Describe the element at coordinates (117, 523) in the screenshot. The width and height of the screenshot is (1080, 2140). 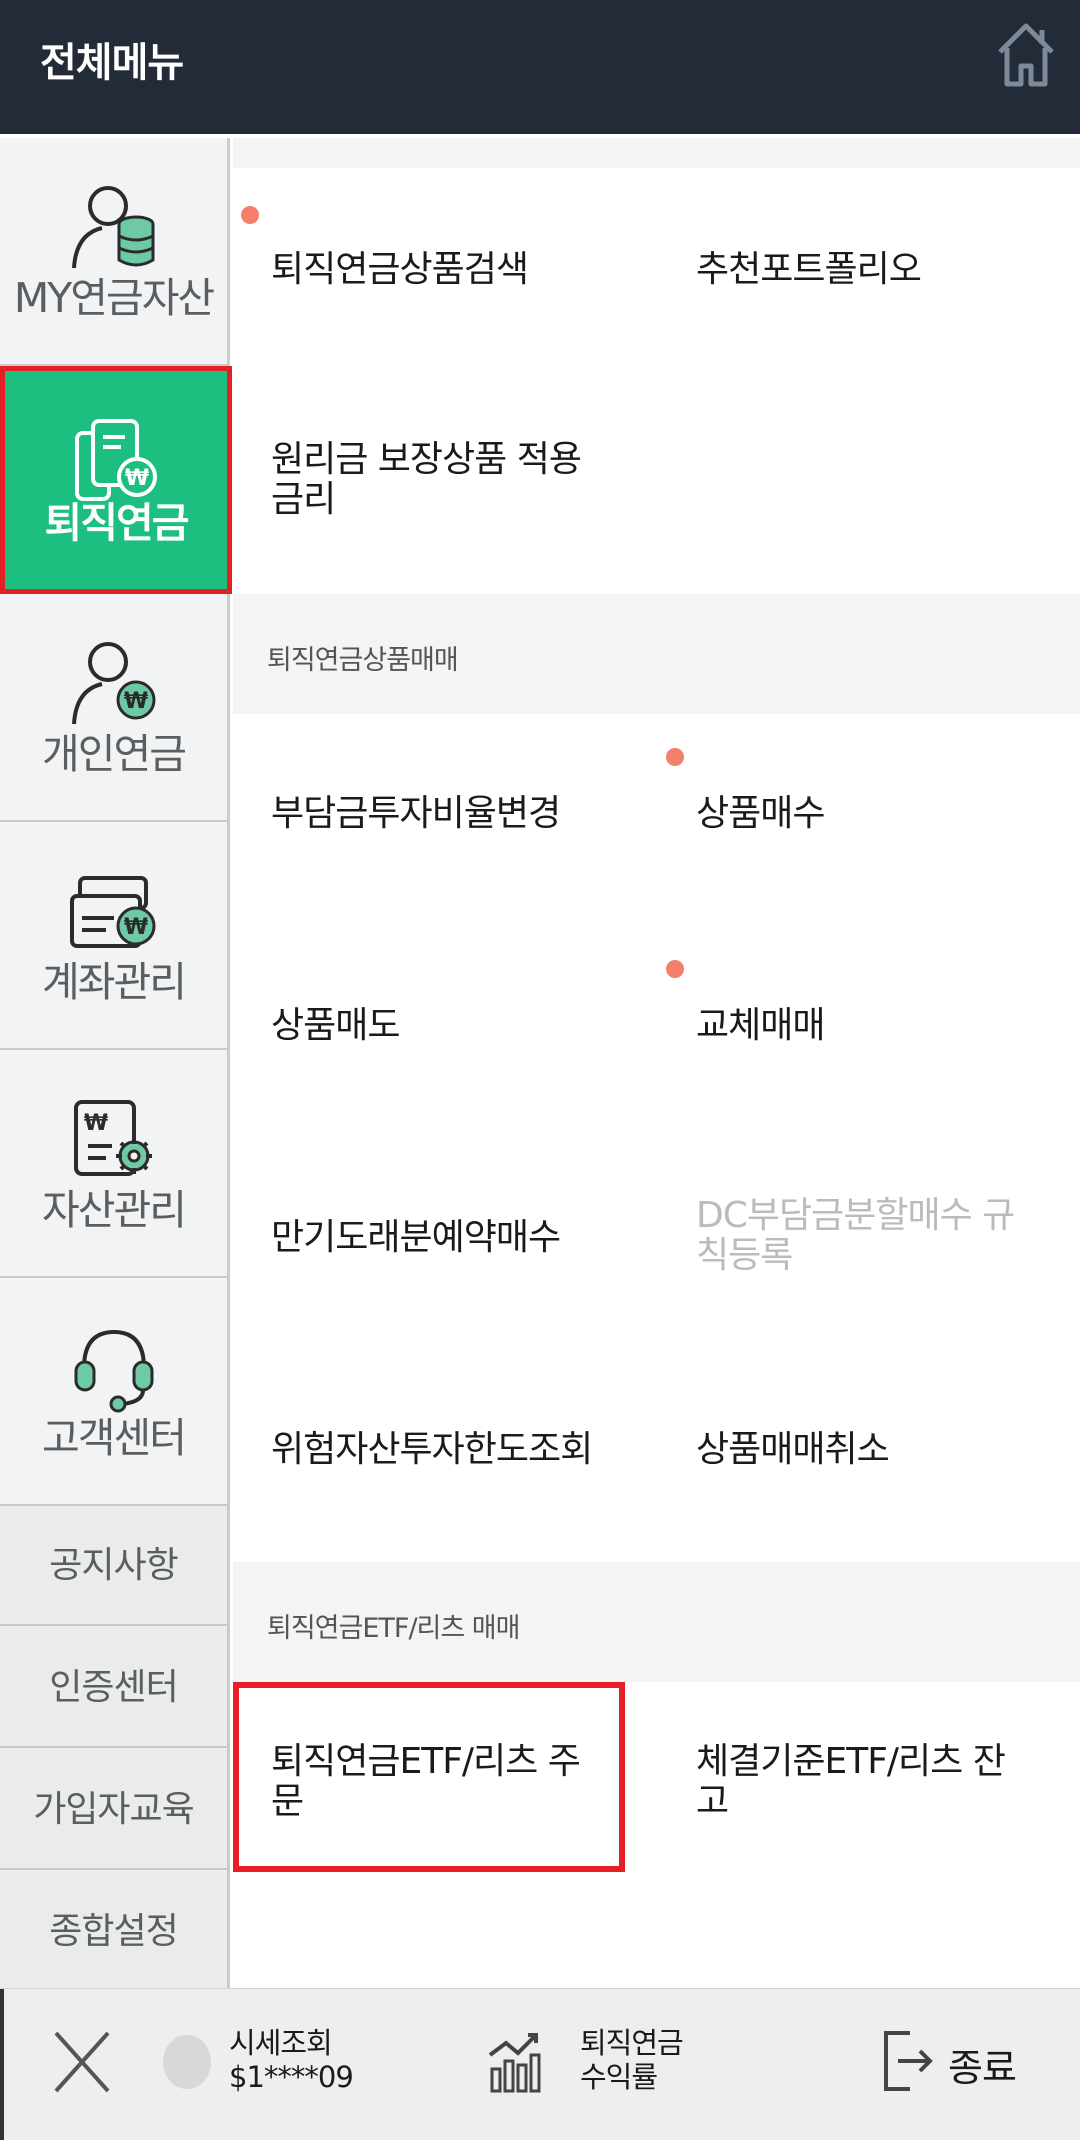
I see `sidebar-item-label: 퇴직연금` at that location.